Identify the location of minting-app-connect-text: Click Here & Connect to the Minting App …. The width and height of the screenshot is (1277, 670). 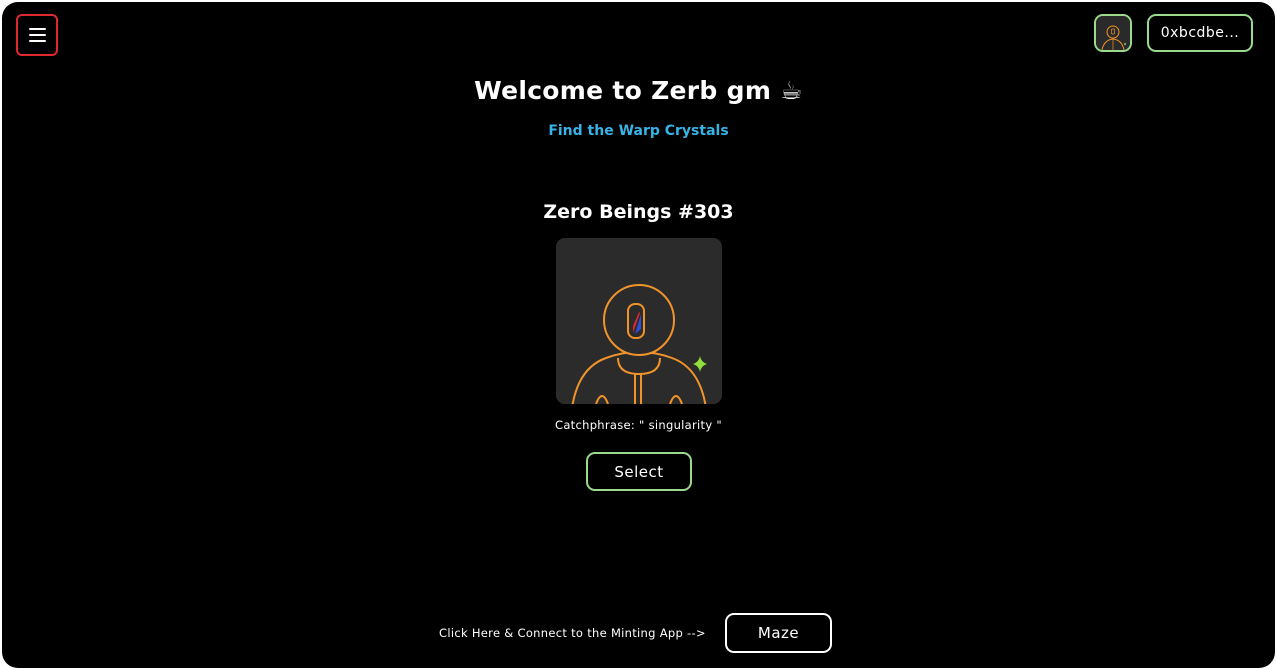
(572, 633).